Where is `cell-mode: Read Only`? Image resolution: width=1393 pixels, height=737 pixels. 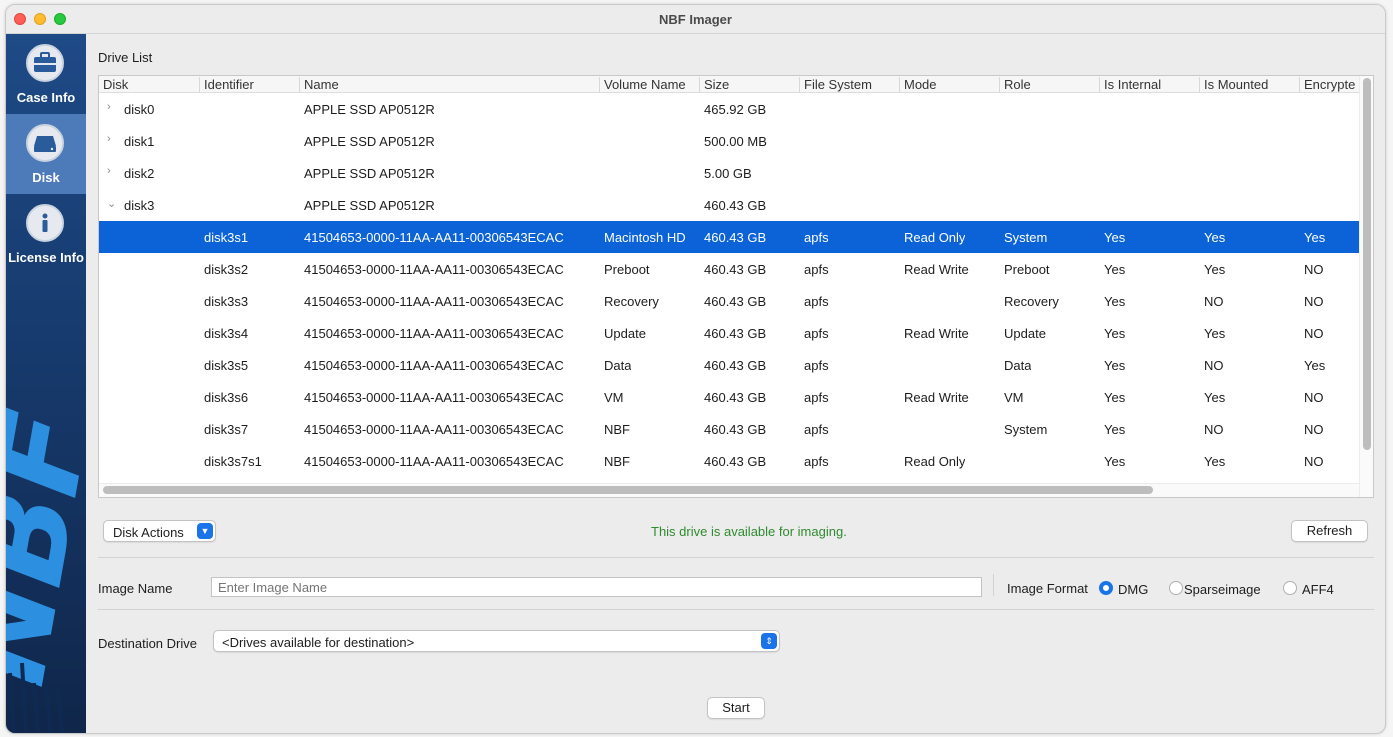 cell-mode: Read Only is located at coordinates (935, 461).